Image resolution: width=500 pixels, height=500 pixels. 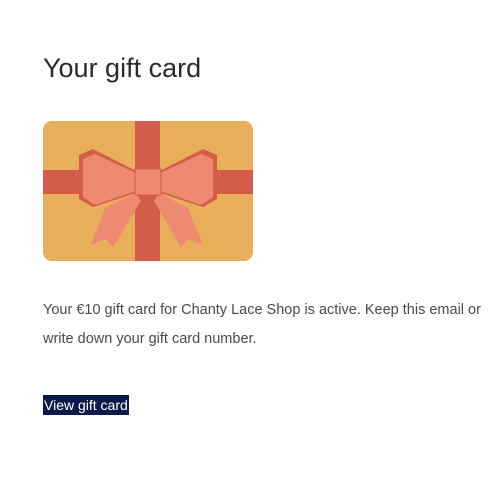 What do you see at coordinates (86, 405) in the screenshot?
I see `view-gift-card-button: View gift card` at bounding box center [86, 405].